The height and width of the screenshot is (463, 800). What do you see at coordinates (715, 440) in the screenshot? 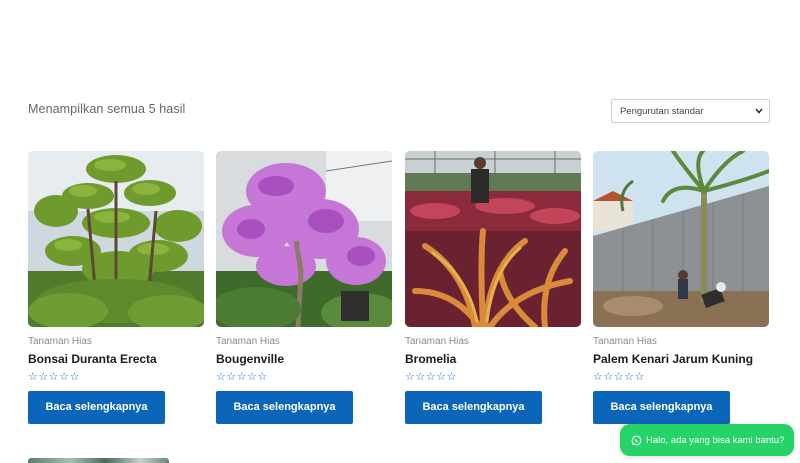
I see `chat-label: Halo, ada yang bisa kami bantu?` at bounding box center [715, 440].